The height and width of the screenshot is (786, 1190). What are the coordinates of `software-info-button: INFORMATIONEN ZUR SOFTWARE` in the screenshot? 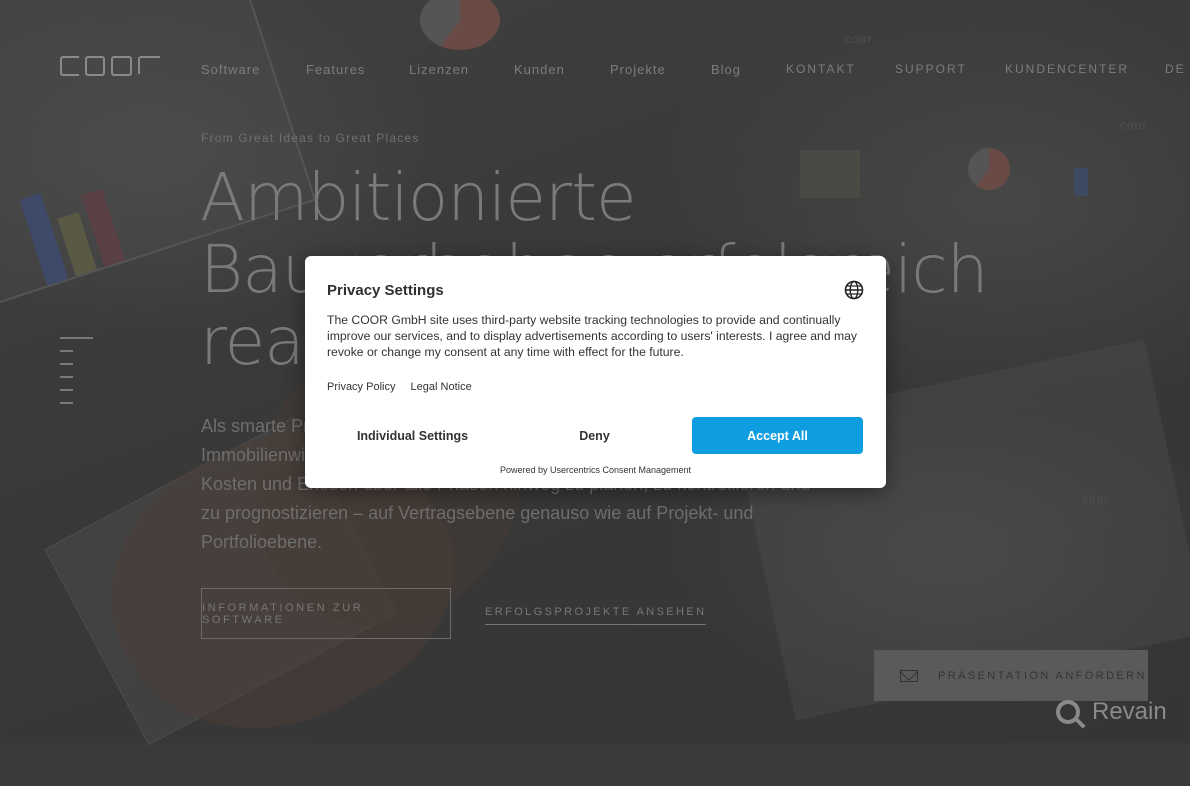 It's located at (326, 613).